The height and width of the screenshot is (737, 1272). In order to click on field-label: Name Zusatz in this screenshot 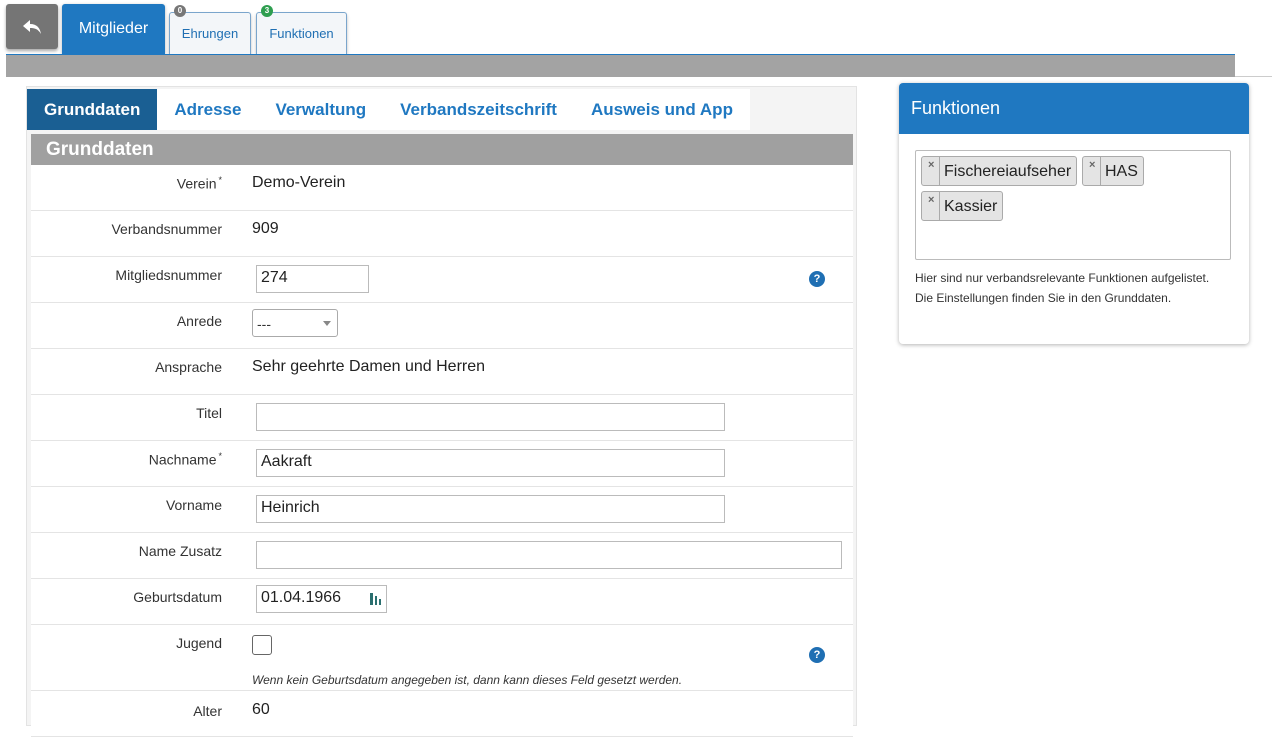, I will do `click(180, 551)`.